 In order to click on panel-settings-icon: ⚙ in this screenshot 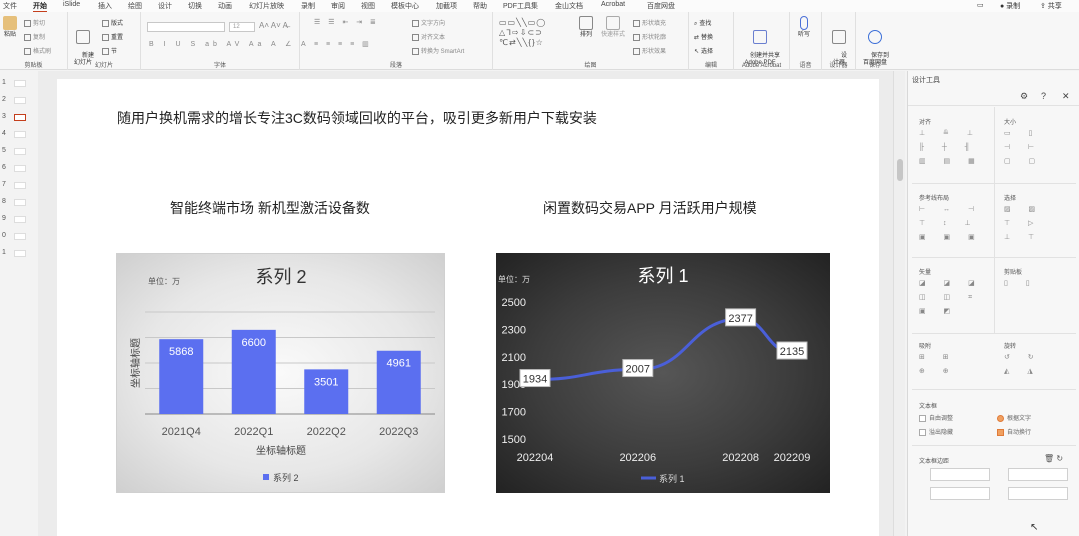, I will do `click(1024, 96)`.